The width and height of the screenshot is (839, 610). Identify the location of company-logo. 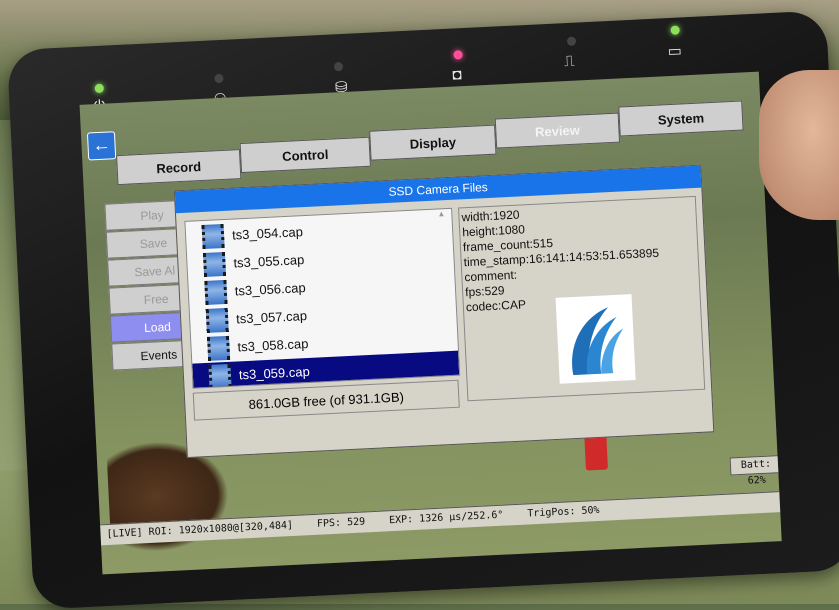
(595, 339).